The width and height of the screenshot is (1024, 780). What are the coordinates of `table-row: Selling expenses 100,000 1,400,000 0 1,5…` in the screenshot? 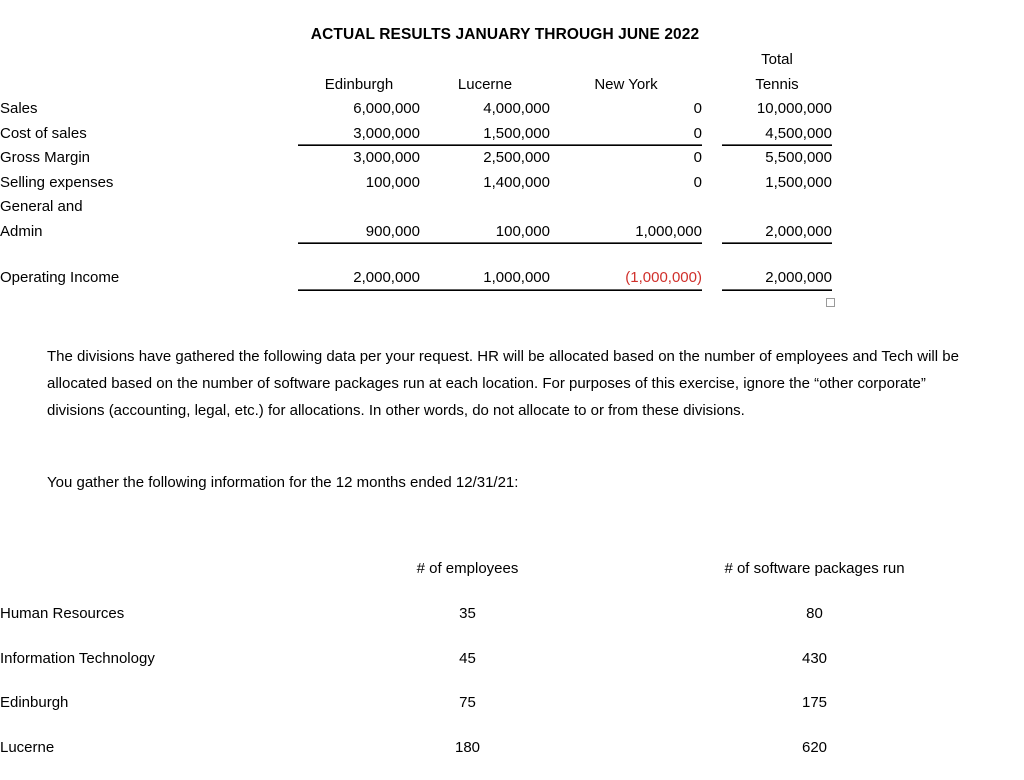 It's located at (512, 183).